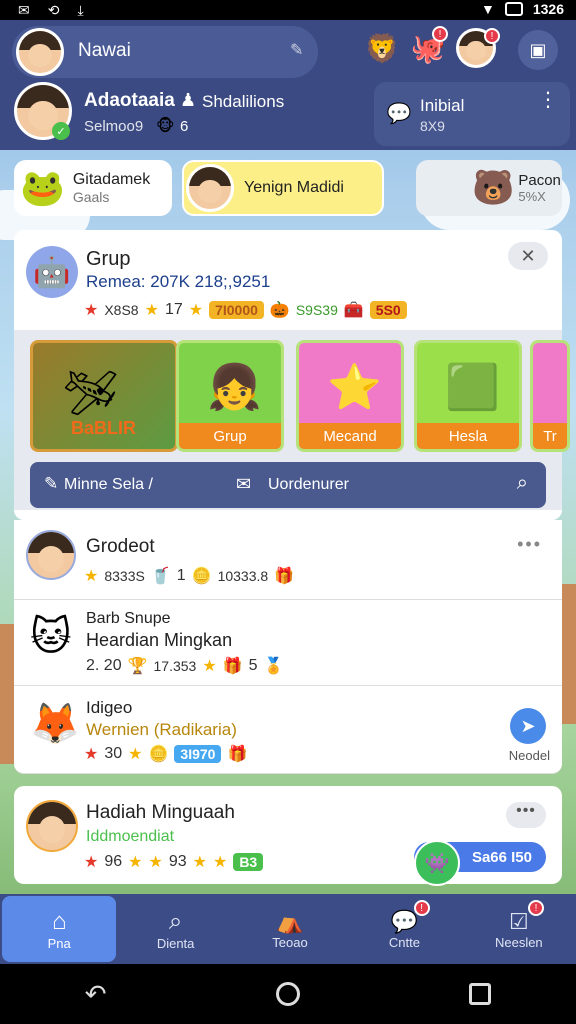 The height and width of the screenshot is (1024, 576). What do you see at coordinates (173, 309) in the screenshot?
I see `stat-value: 17` at bounding box center [173, 309].